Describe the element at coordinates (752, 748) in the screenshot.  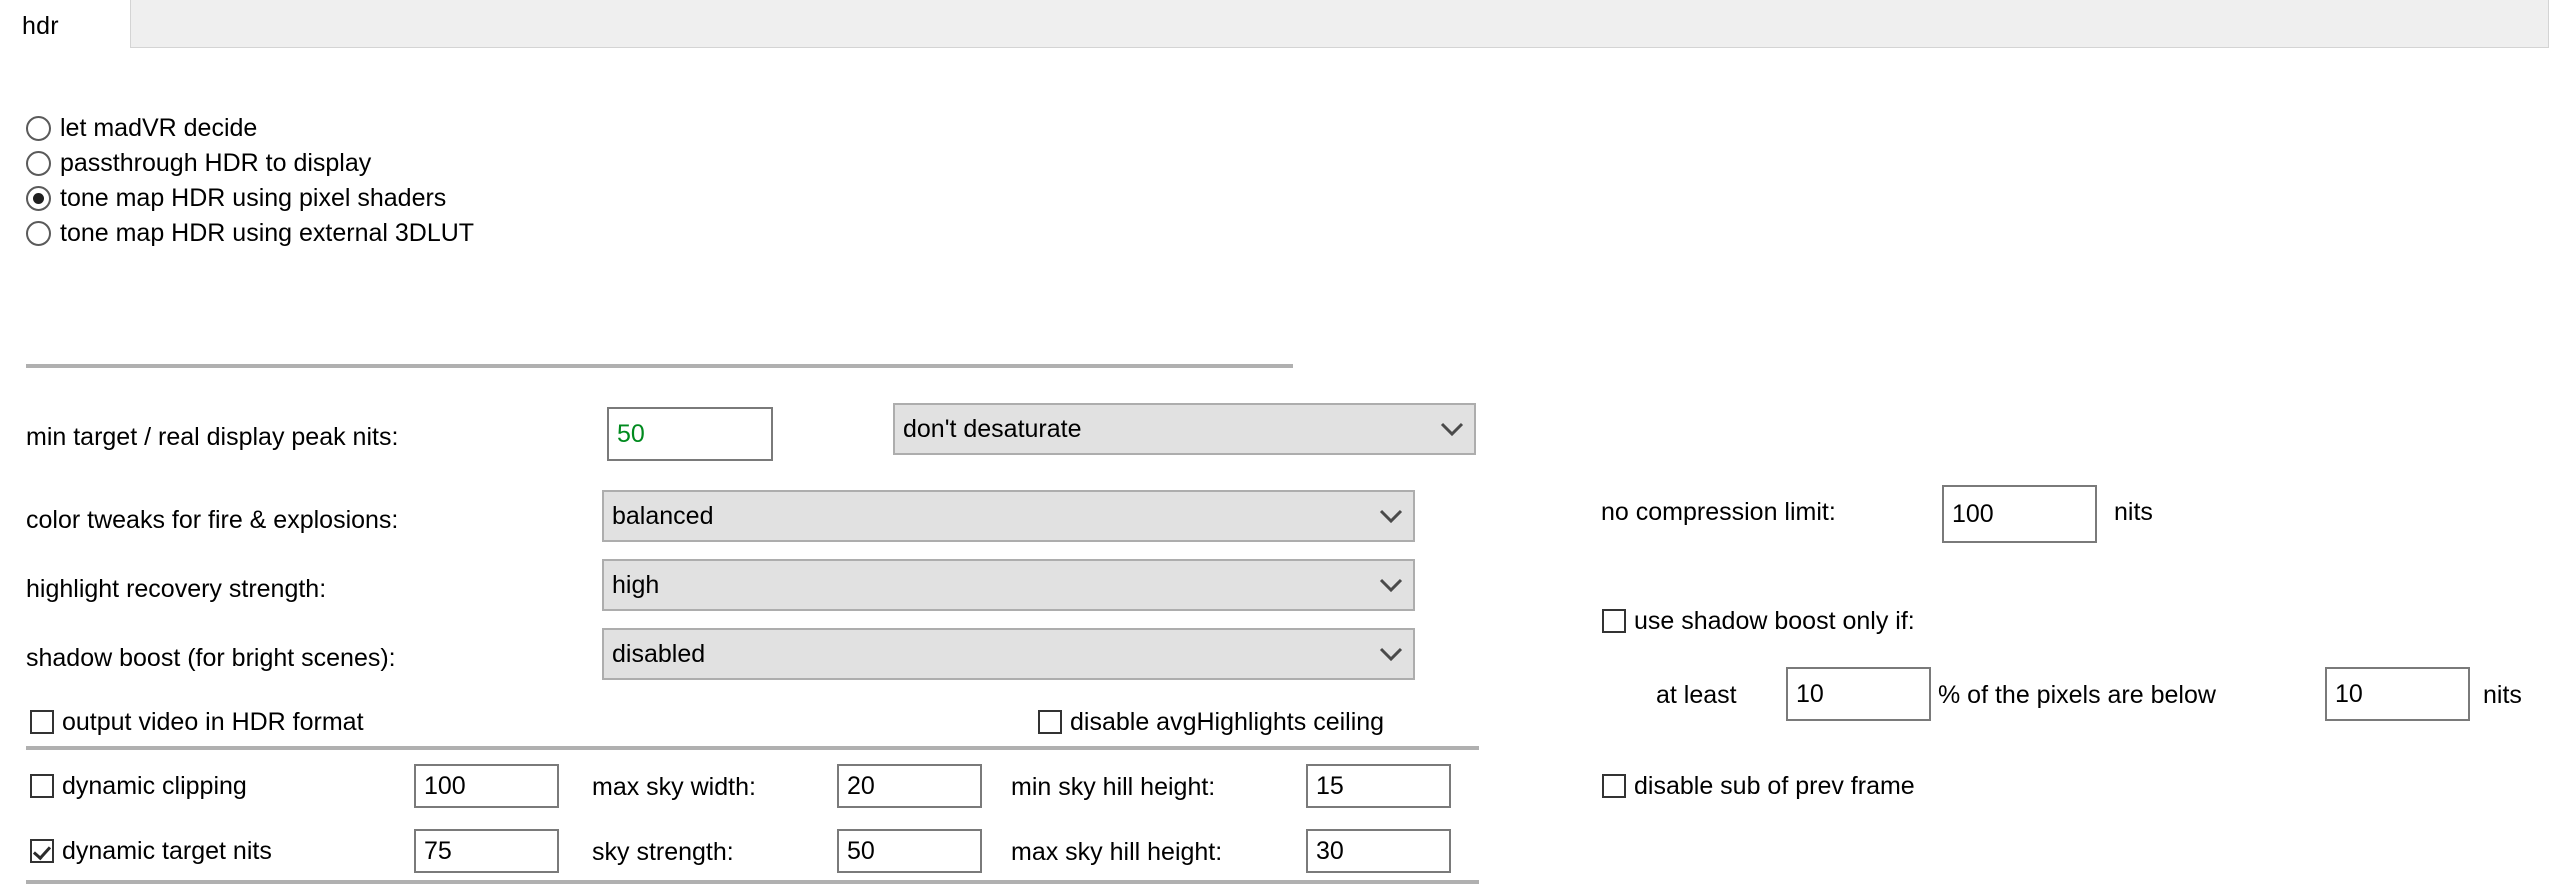
I see `separator-mid` at that location.